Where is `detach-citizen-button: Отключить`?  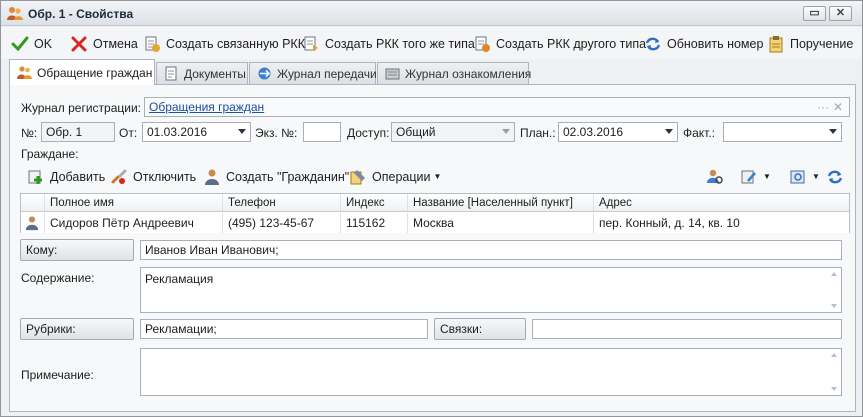 detach-citizen-button: Отключить is located at coordinates (153, 176).